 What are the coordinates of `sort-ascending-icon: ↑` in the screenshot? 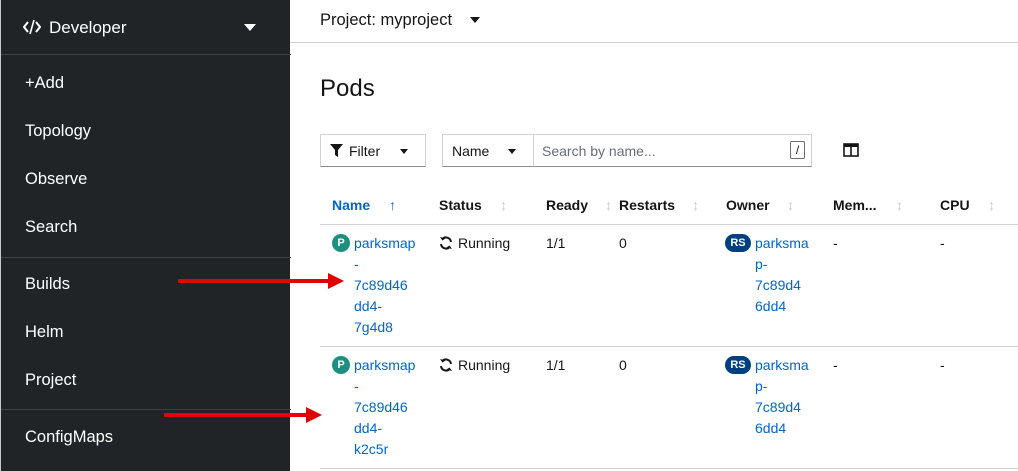 It's located at (392, 205).